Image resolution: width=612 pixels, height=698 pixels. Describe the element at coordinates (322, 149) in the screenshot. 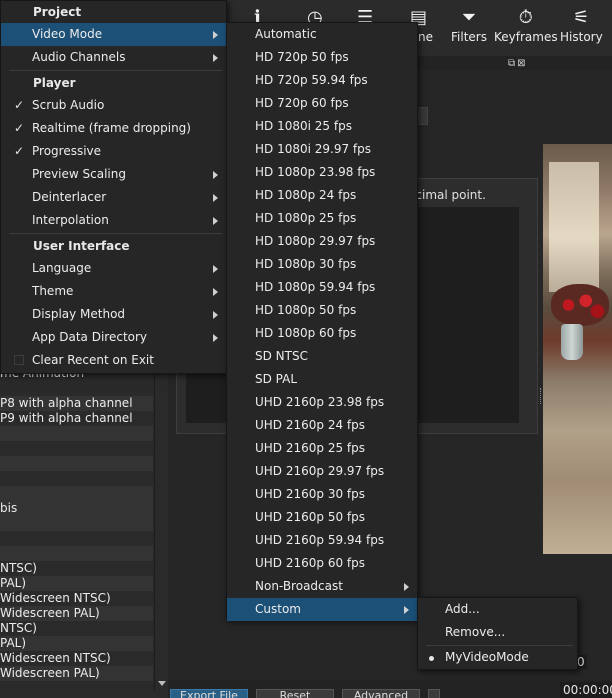

I see `video-mode-item: HD 1080i 29.97 fps` at that location.